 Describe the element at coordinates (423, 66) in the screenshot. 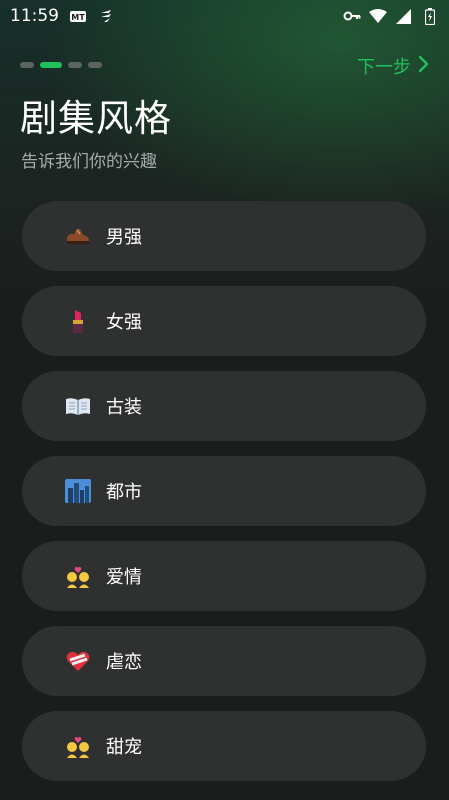

I see `chevron-right-icon` at that location.